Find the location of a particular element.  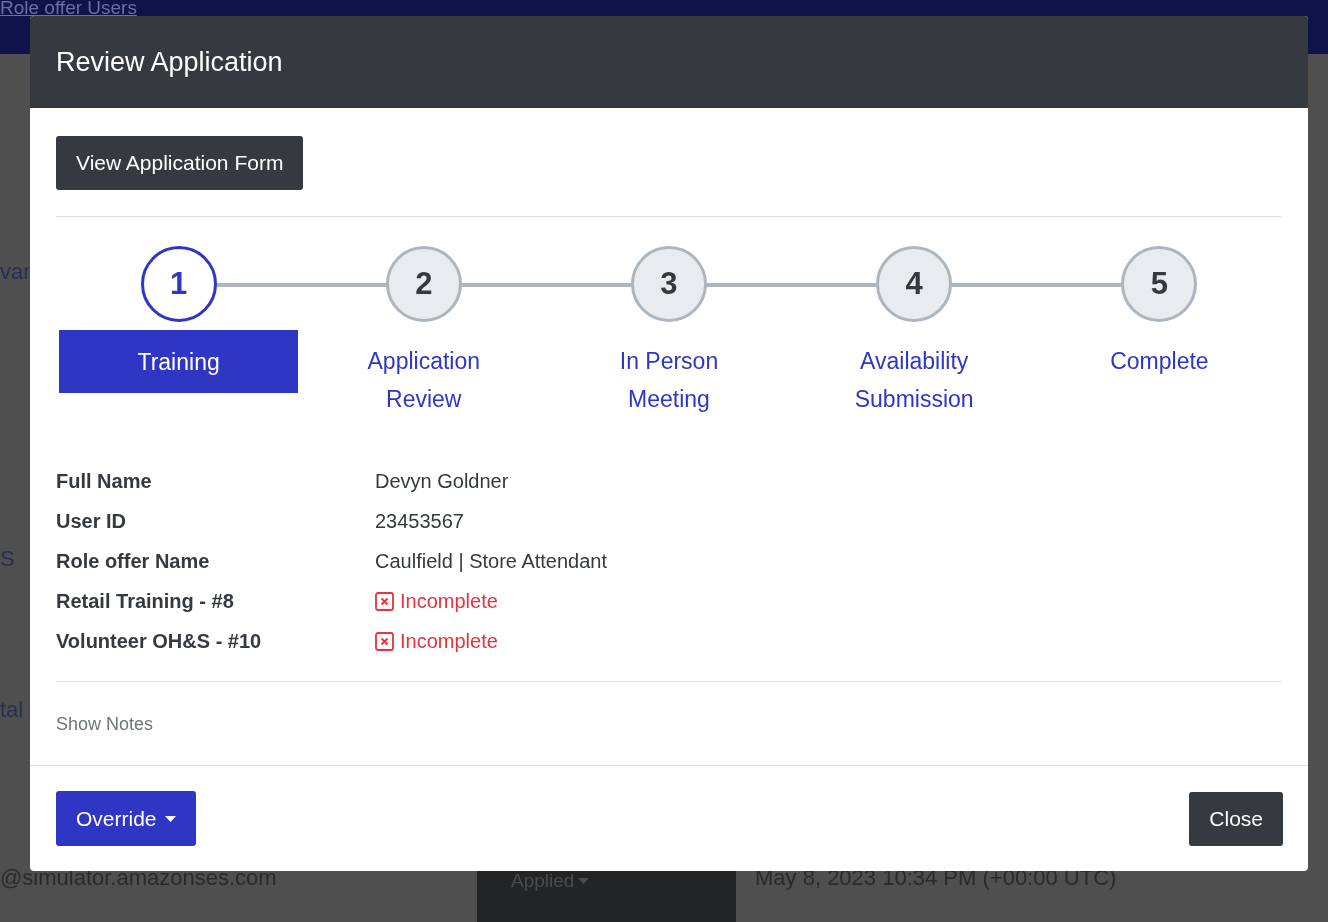

field-value: Devyn Goldner is located at coordinates (442, 481).